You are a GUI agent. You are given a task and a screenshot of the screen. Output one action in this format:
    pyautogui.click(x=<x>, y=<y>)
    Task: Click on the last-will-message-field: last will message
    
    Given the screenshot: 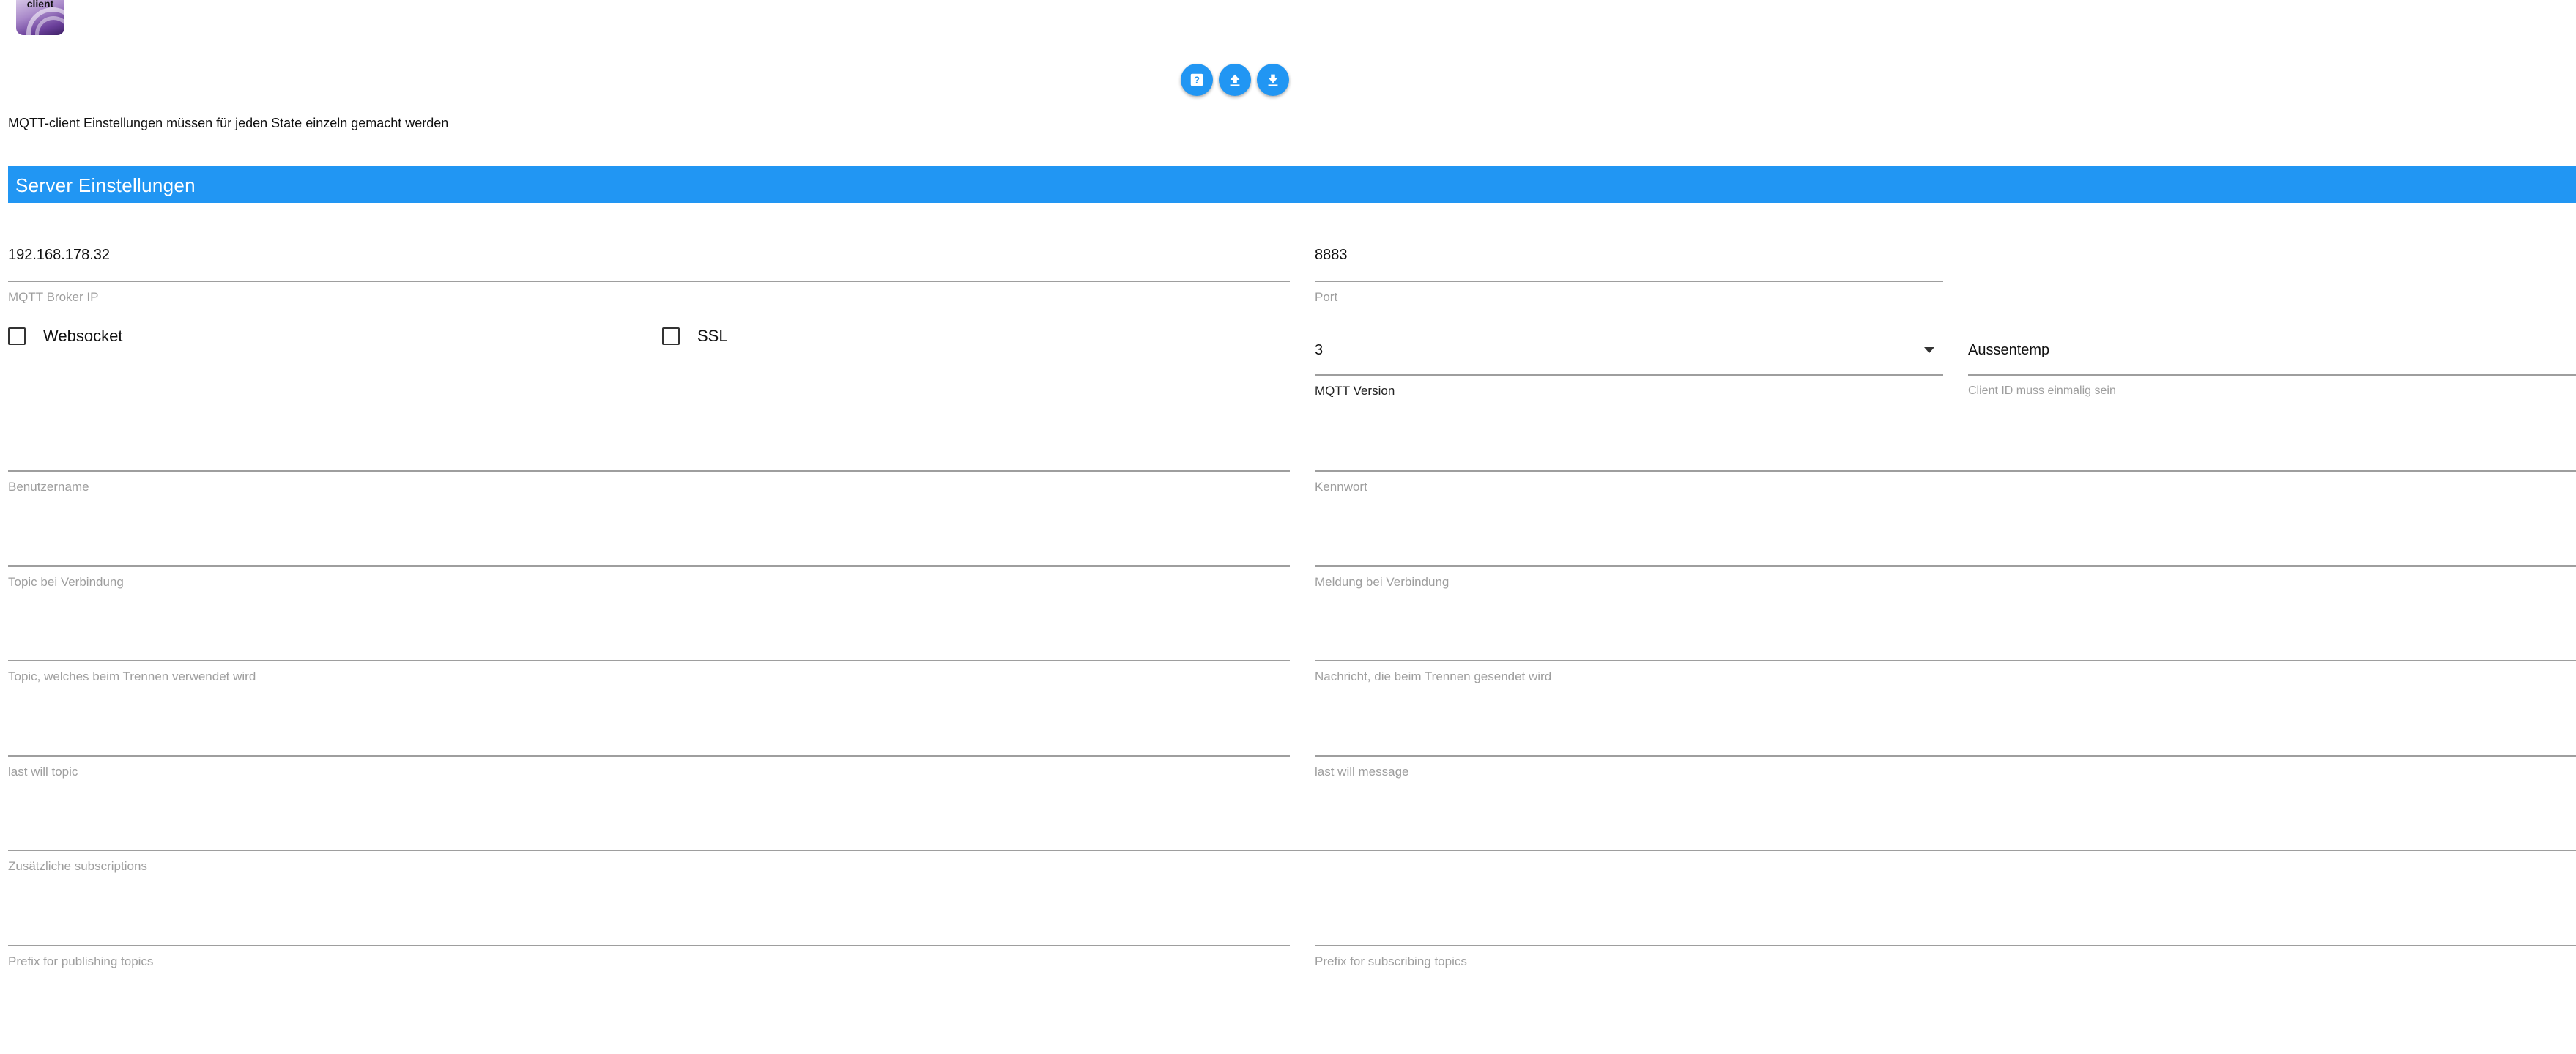 What is the action you would take?
    pyautogui.click(x=1945, y=753)
    